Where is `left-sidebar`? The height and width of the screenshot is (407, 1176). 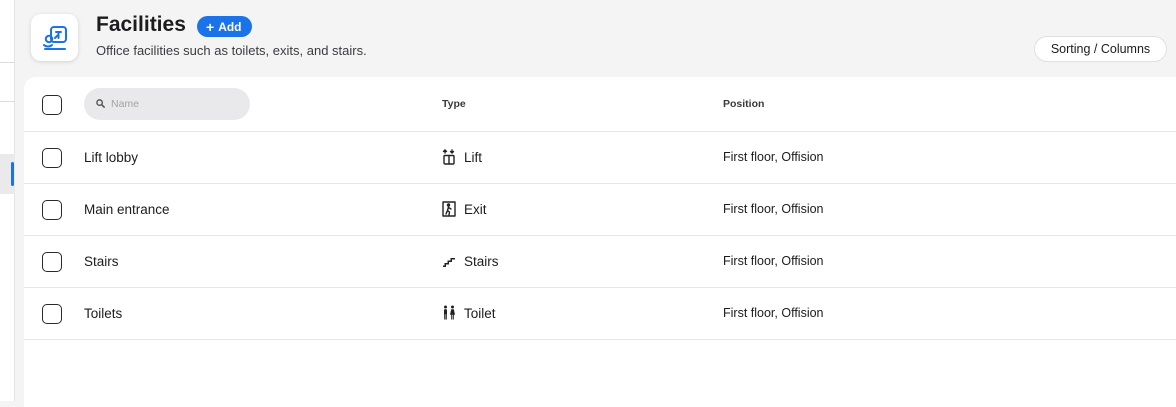 left-sidebar is located at coordinates (7, 200).